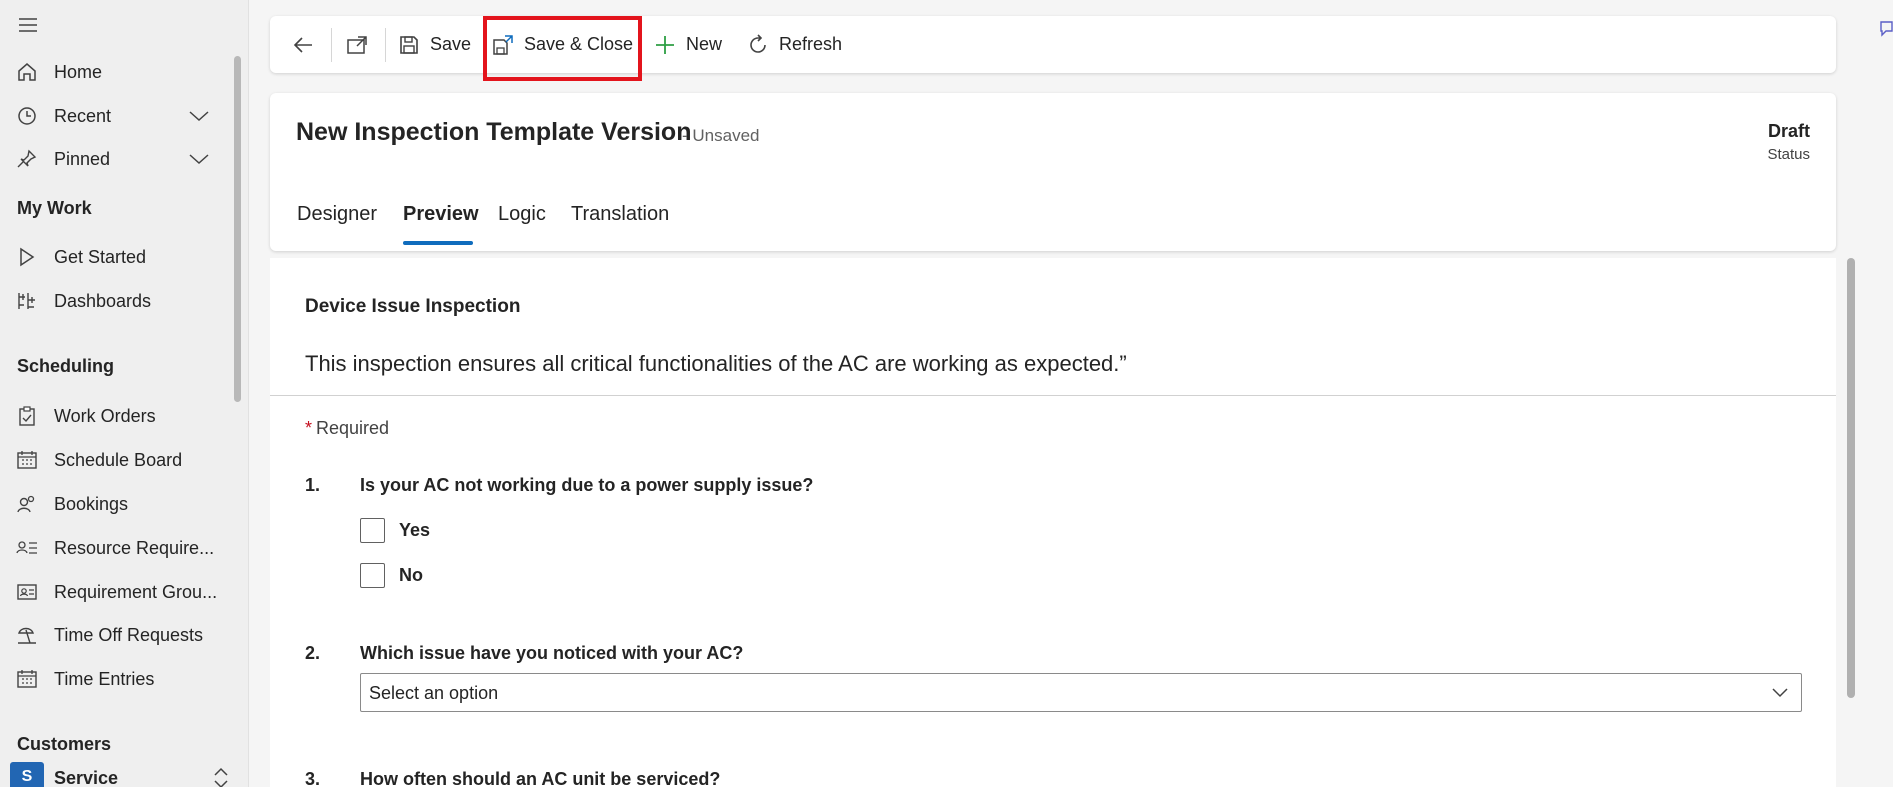  I want to click on sidebar-item-label: Get Started, so click(100, 256).